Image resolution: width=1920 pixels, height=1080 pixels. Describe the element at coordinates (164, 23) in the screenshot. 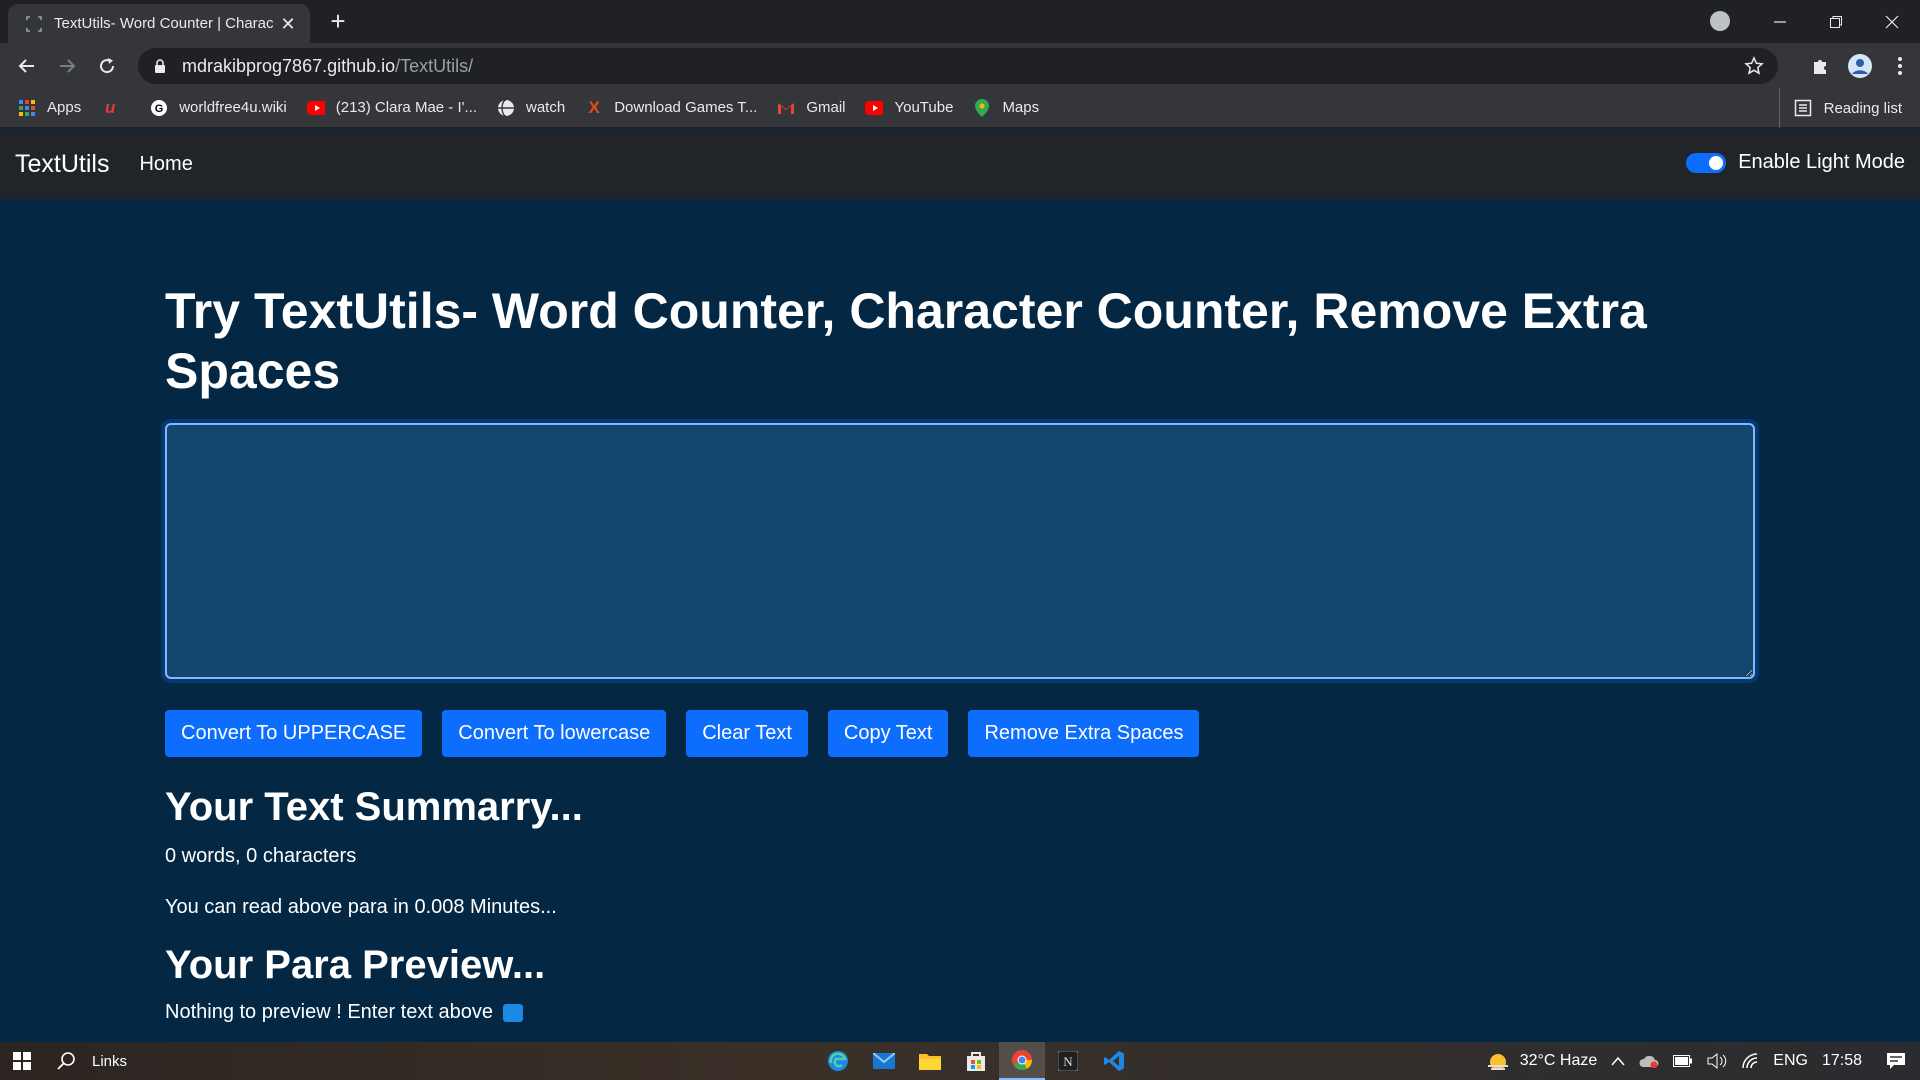

I see `tab-title: TextUtils- Word Counter | Charac` at that location.